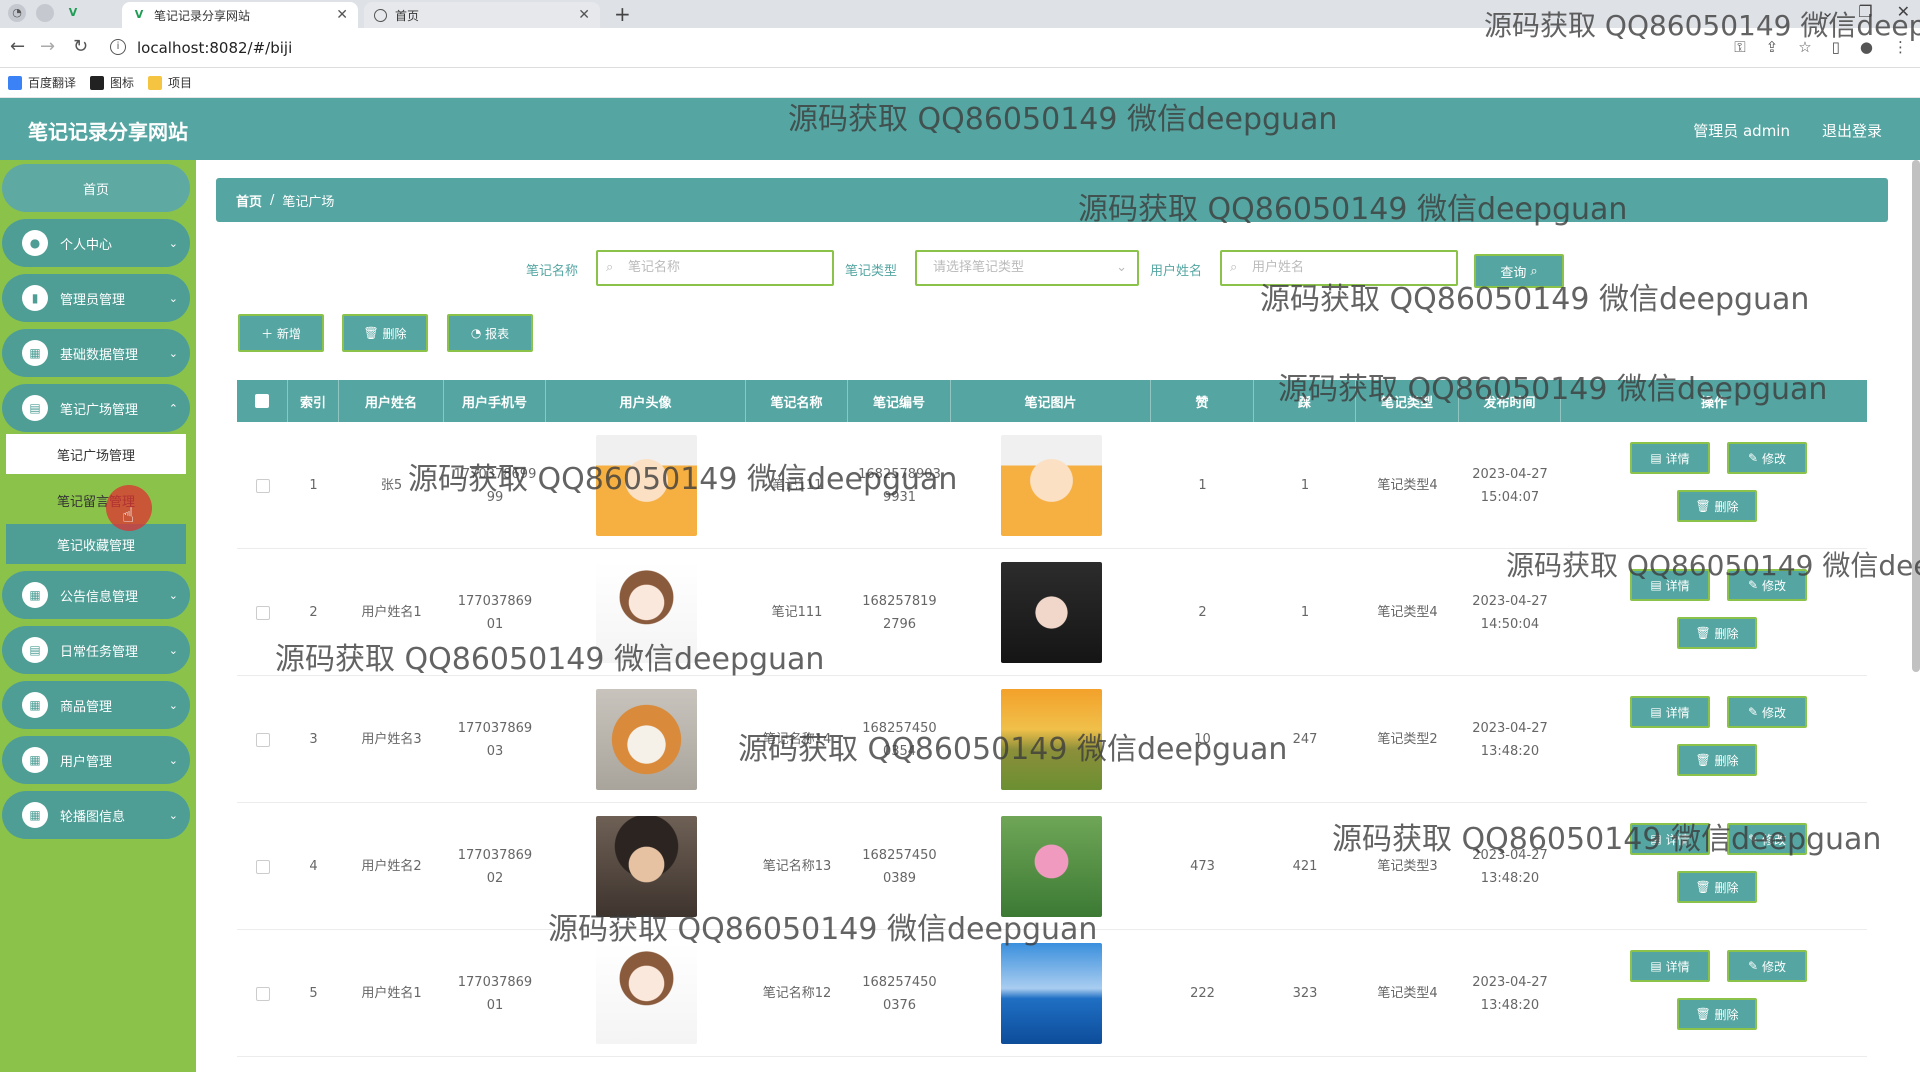  Describe the element at coordinates (1821, 47) in the screenshot. I see `browser-toolbar-icons: ⚿ ⇪ ☆ ▯ ● ⋮` at that location.